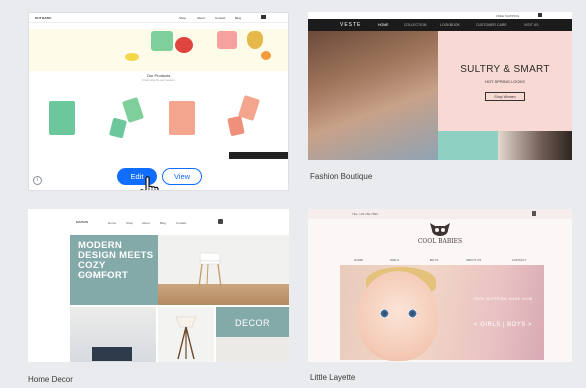 Image resolution: width=586 pixels, height=388 pixels. Describe the element at coordinates (440, 260) in the screenshot. I see `thumb-nav: HOME GIRLS BOYS ABOUT US CONTACT` at that location.